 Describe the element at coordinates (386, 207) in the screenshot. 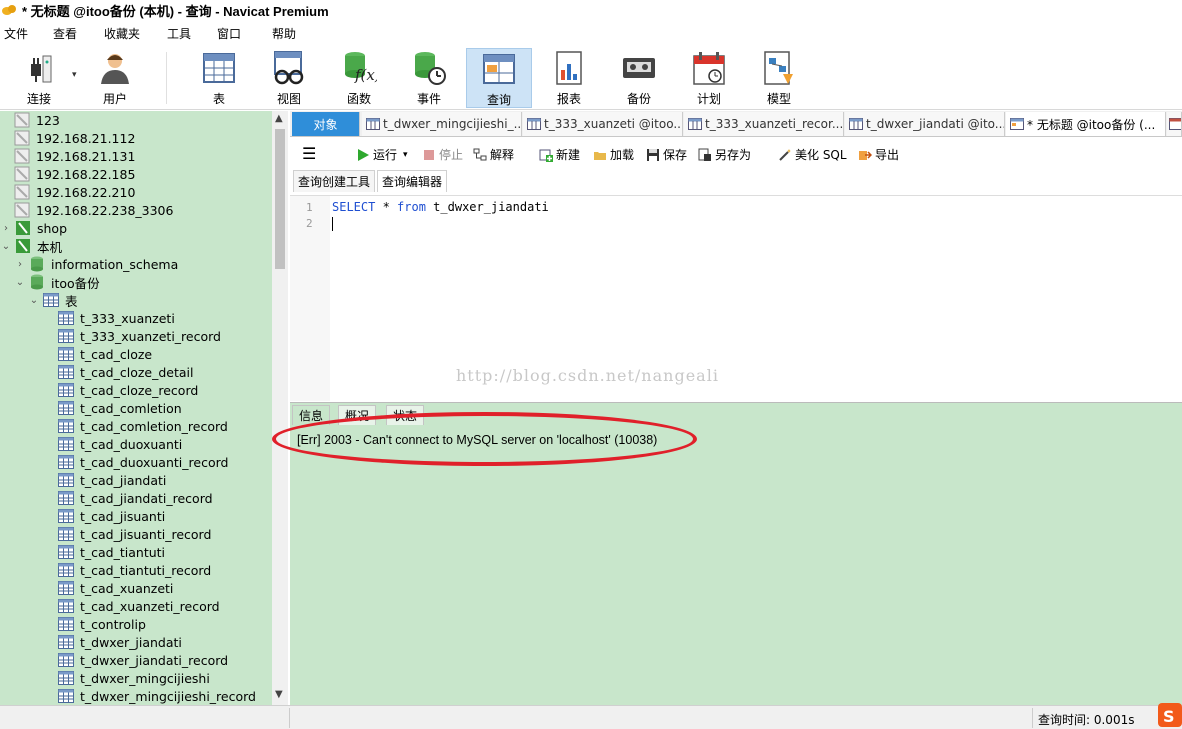

I see `sql-star: *` at that location.